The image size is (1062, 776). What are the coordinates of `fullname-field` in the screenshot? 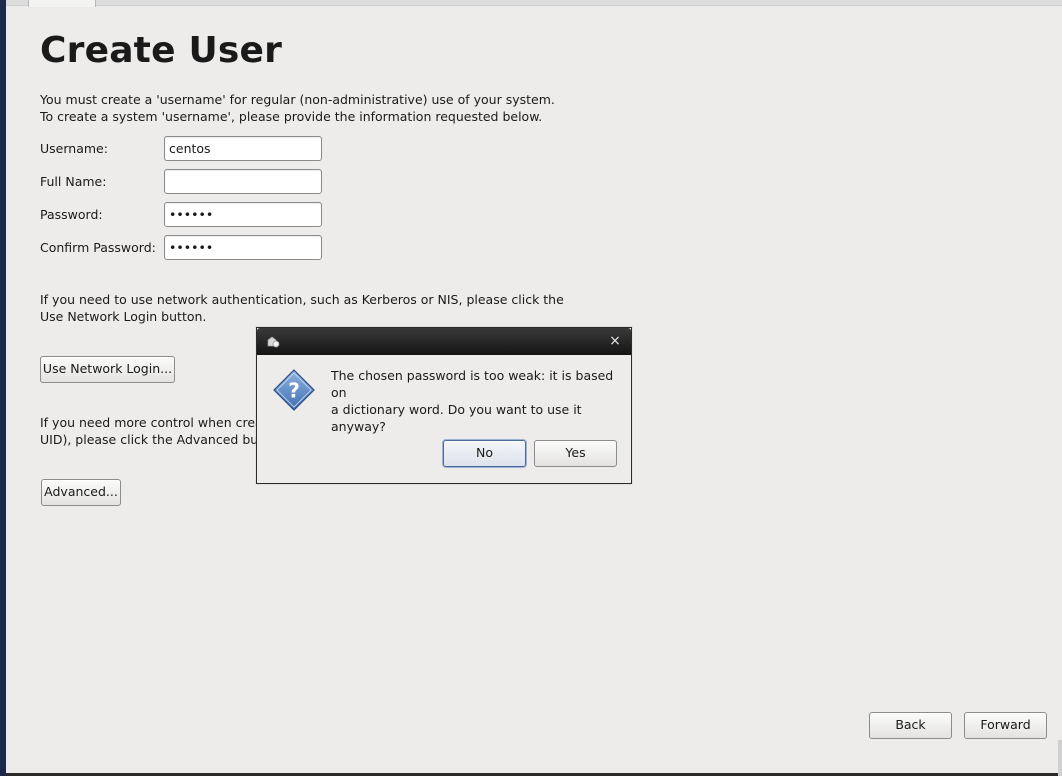 It's located at (243, 181).